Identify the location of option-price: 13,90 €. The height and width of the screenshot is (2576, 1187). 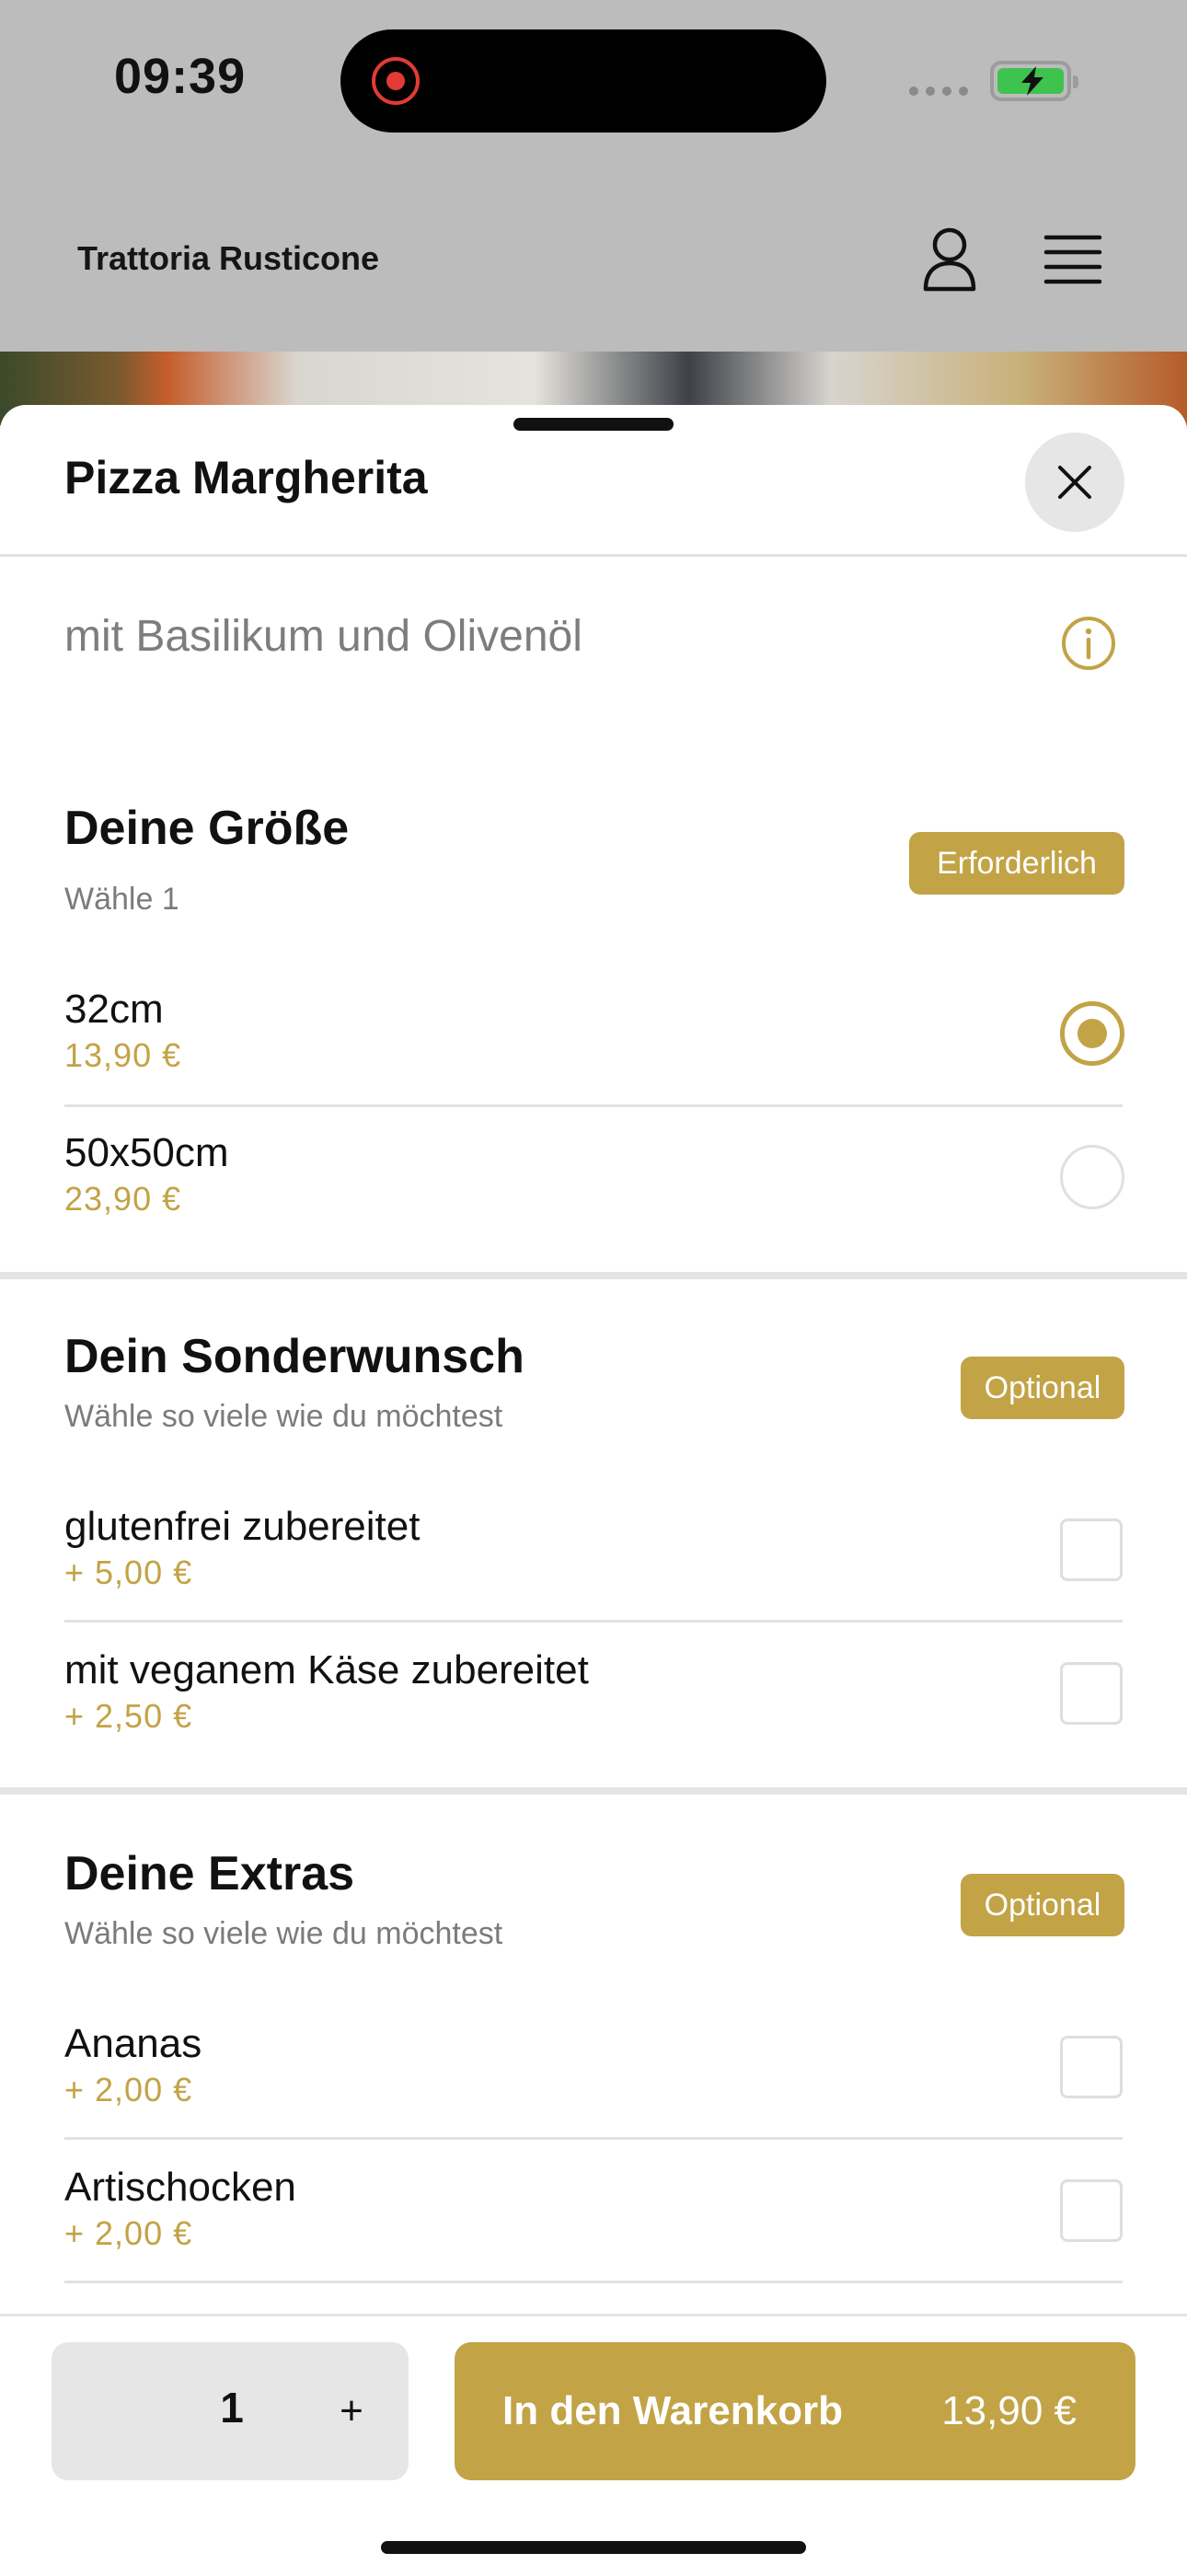
(123, 1055).